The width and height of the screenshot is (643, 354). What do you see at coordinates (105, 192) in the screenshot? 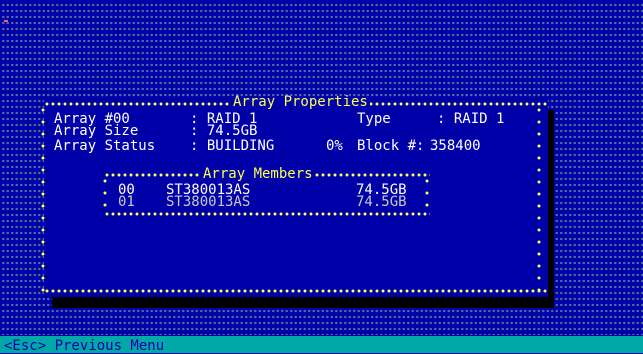
I see `members-border-left` at bounding box center [105, 192].